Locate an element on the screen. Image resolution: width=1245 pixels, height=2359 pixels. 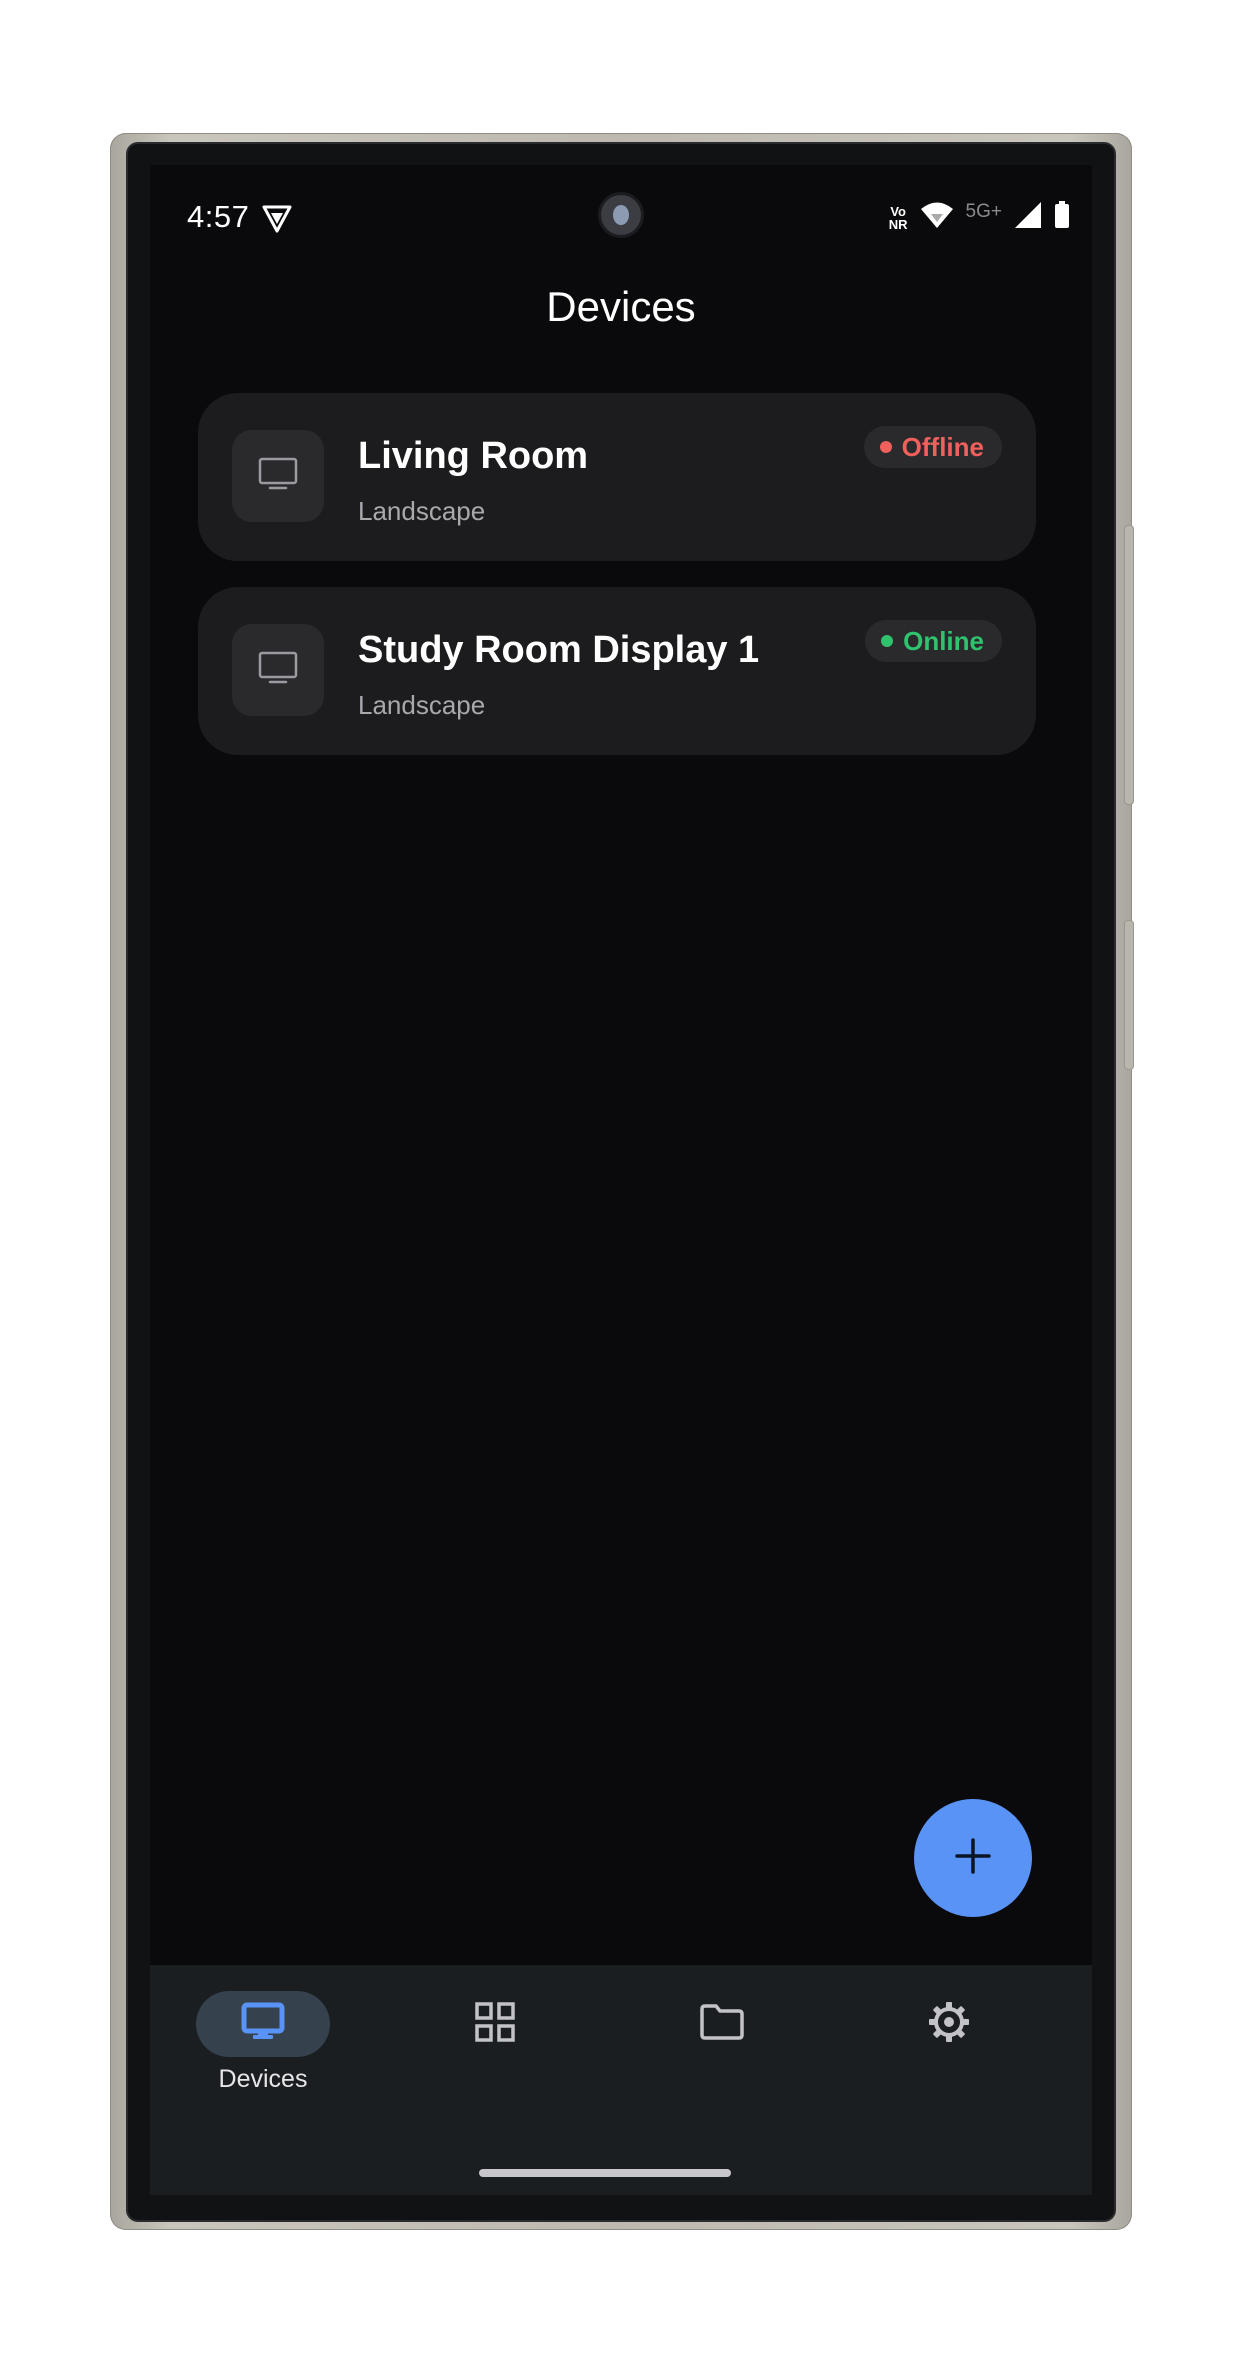
status-badge: Offline is located at coordinates (932, 447).